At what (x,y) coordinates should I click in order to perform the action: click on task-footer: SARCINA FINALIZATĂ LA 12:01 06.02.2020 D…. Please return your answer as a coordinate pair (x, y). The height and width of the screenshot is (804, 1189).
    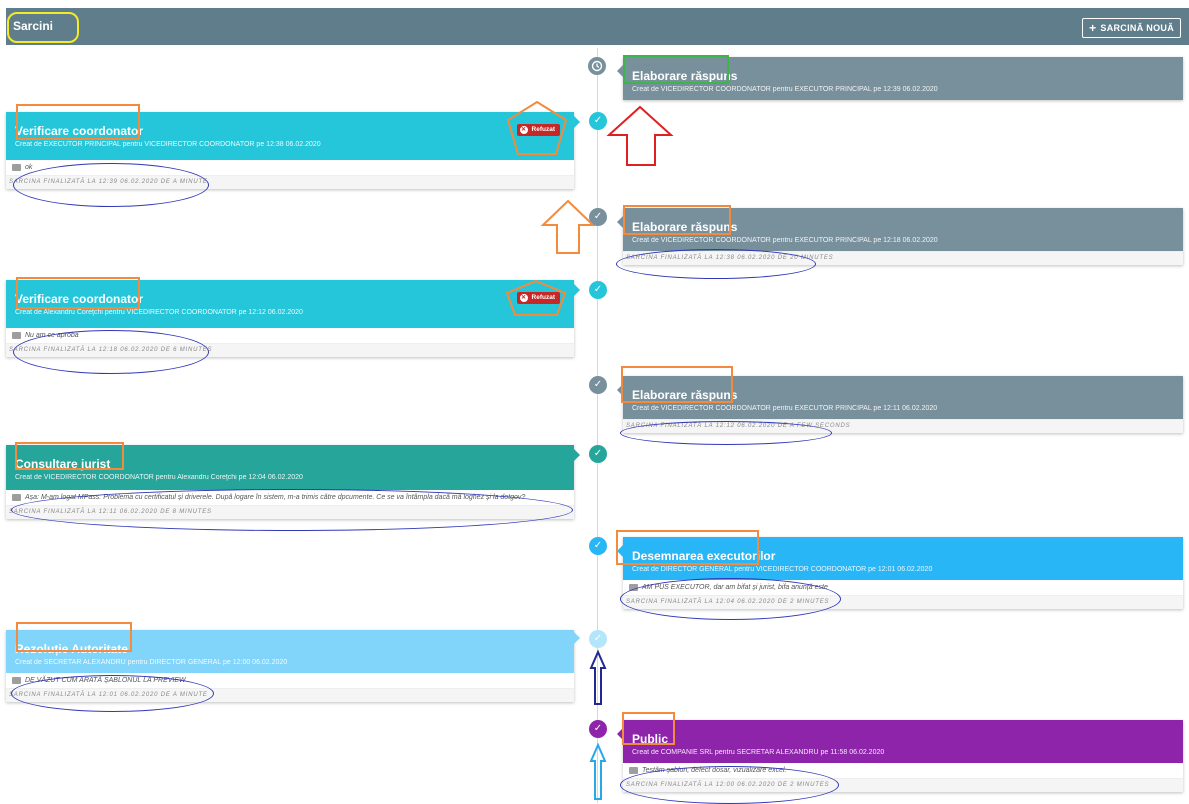
    Looking at the image, I should click on (290, 695).